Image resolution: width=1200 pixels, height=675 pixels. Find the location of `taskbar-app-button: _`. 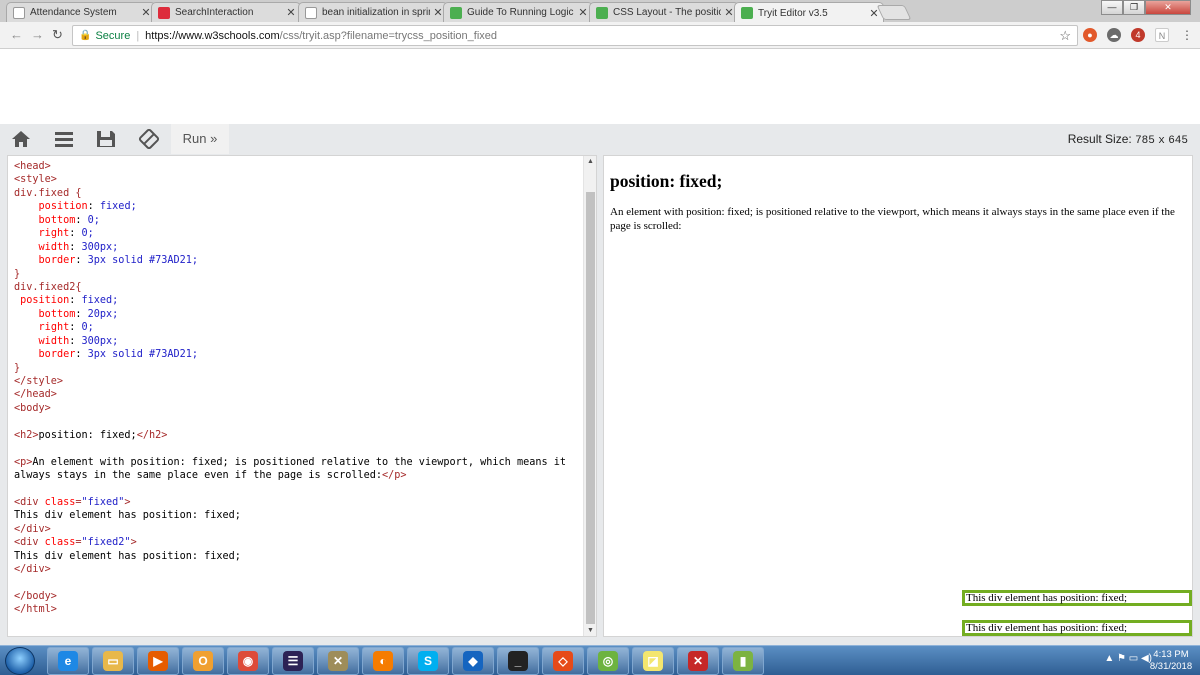

taskbar-app-button: _ is located at coordinates (518, 661).